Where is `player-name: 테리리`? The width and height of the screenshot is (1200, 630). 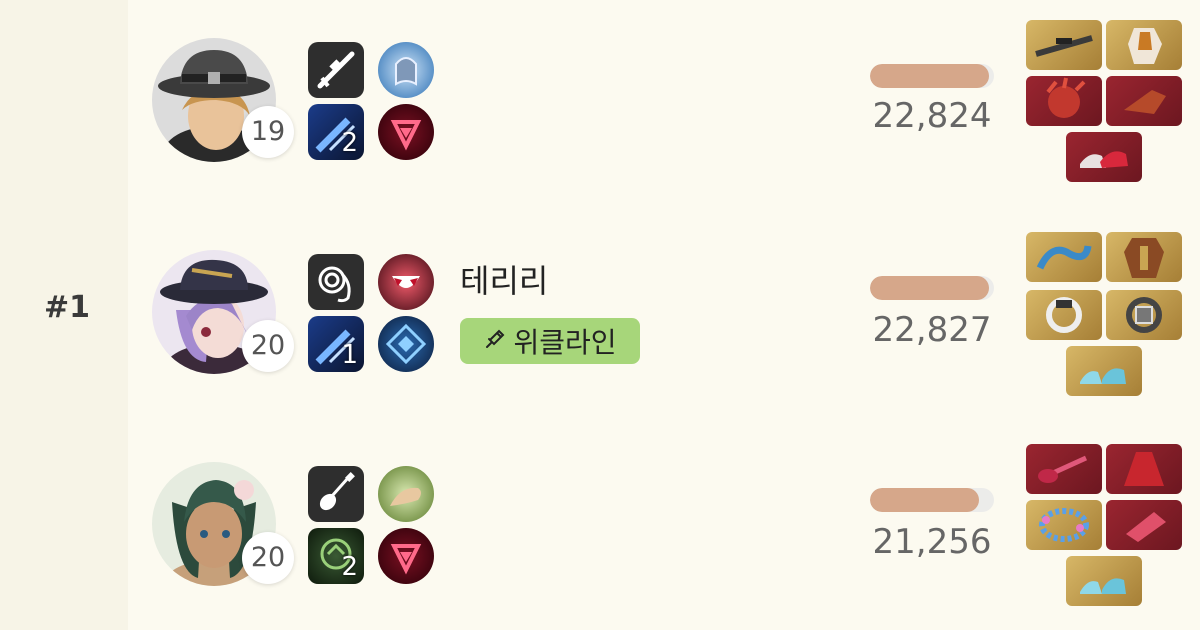 player-name: 테리리 is located at coordinates (504, 279).